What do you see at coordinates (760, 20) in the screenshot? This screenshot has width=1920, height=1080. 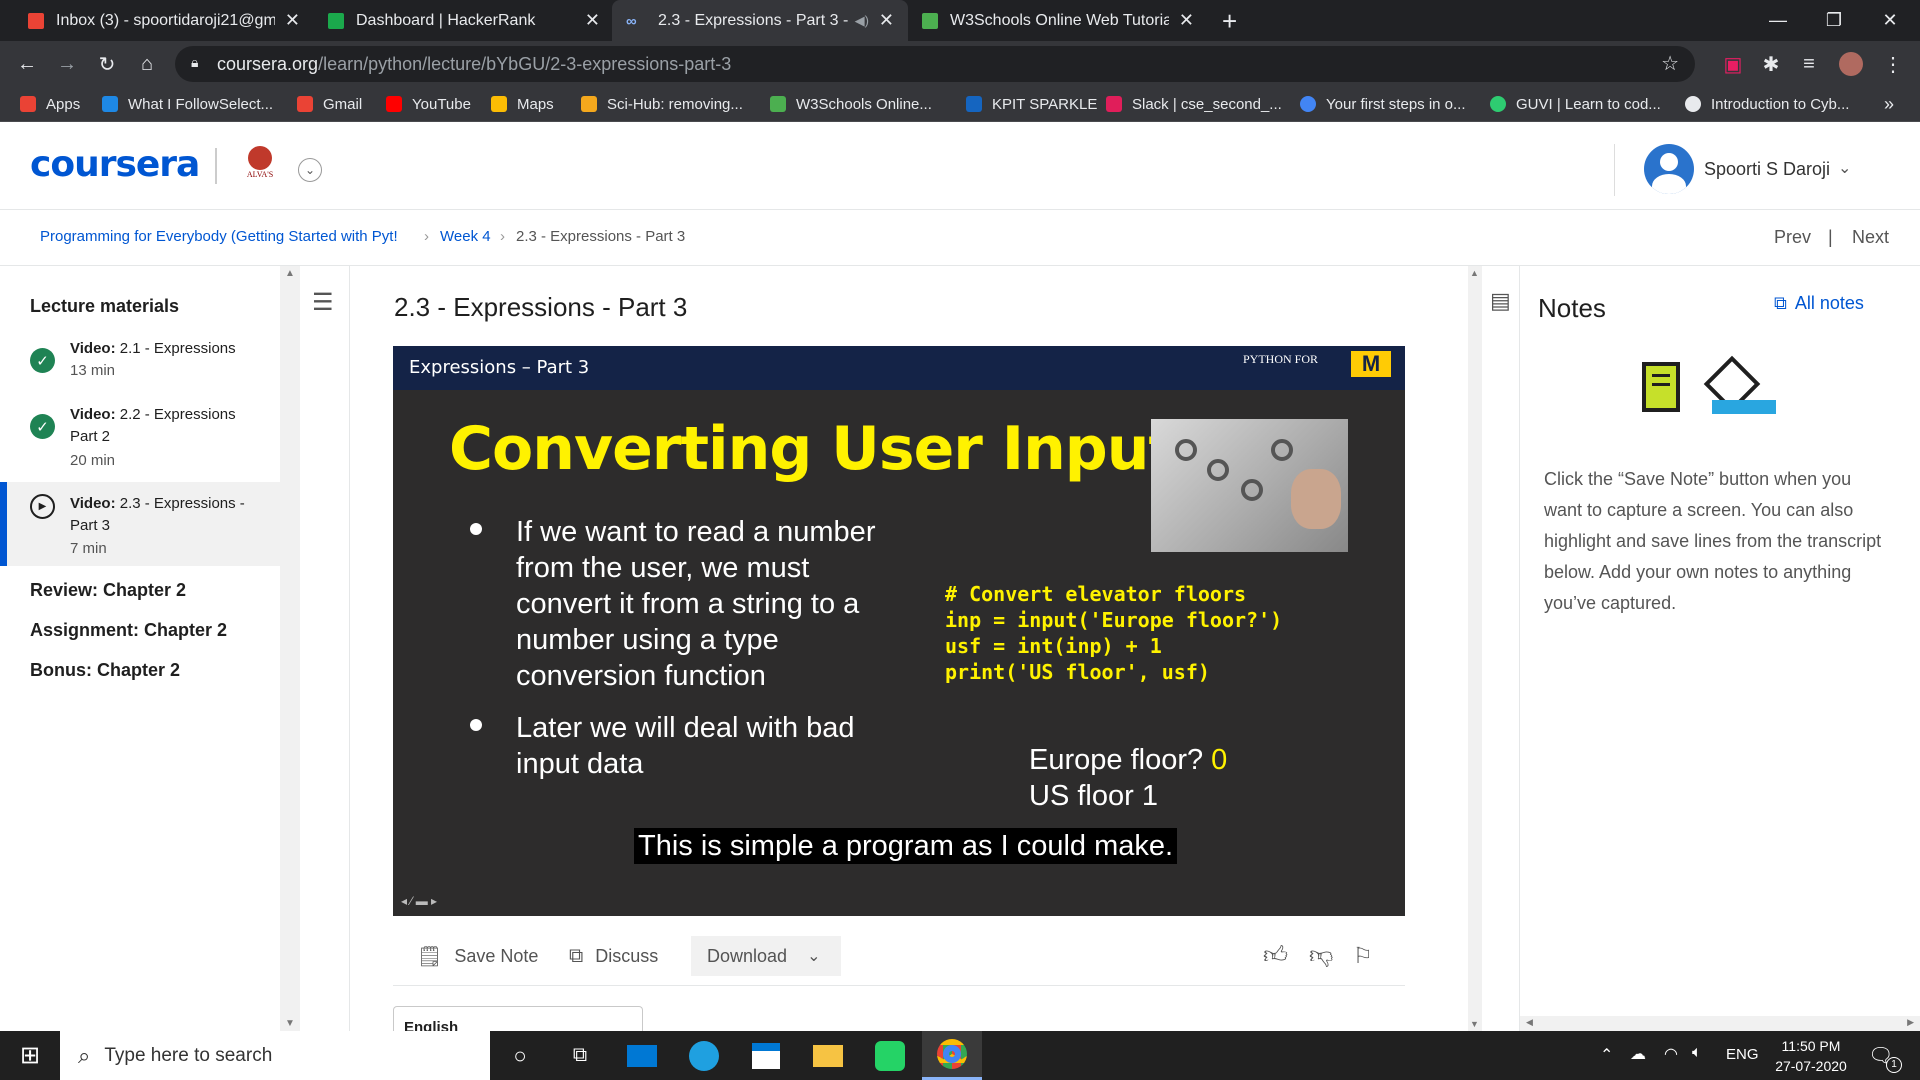 I see `tab-coursera: ∞ 2.3 - Expressions - Part 3 - Ur ◀) ✕` at bounding box center [760, 20].